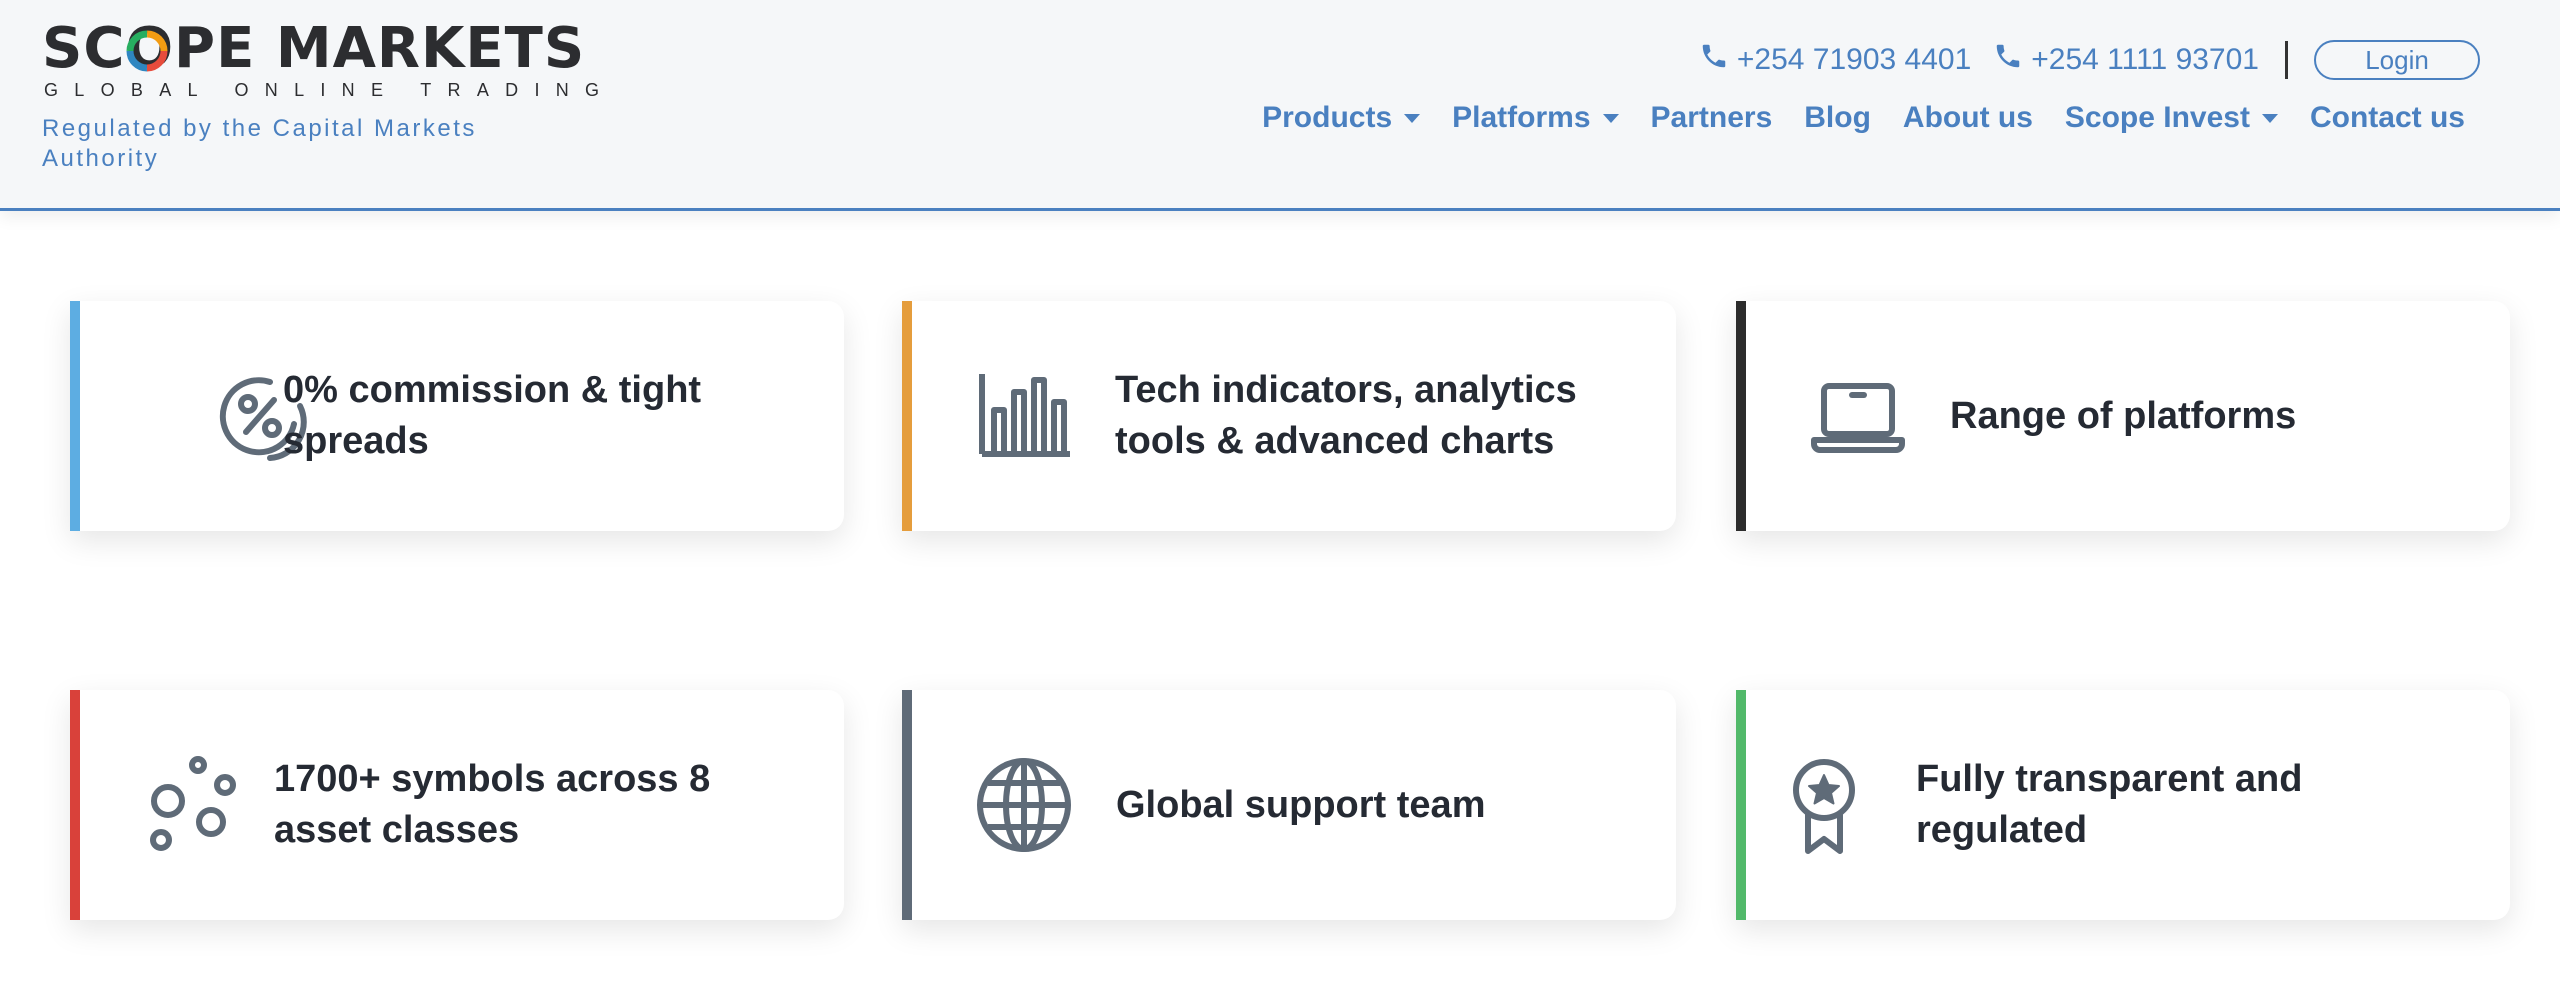 The width and height of the screenshot is (2560, 985). I want to click on nav-label: Scope Invest, so click(2157, 117).